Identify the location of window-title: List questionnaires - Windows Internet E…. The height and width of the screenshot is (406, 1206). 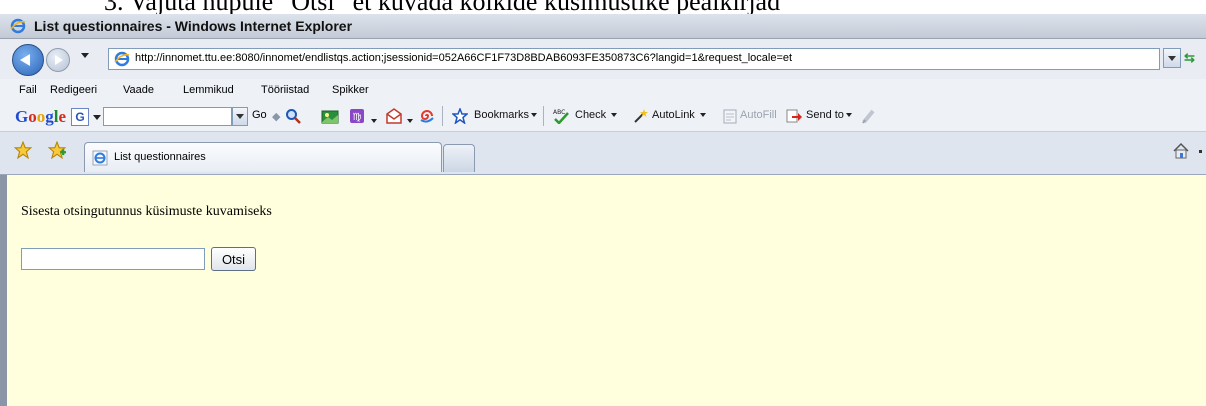
(193, 26).